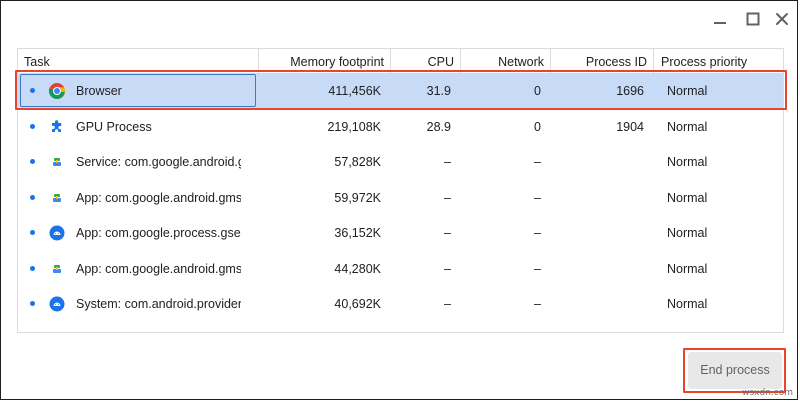 The width and height of the screenshot is (800, 402). I want to click on task-name: GPU Process, so click(114, 126).